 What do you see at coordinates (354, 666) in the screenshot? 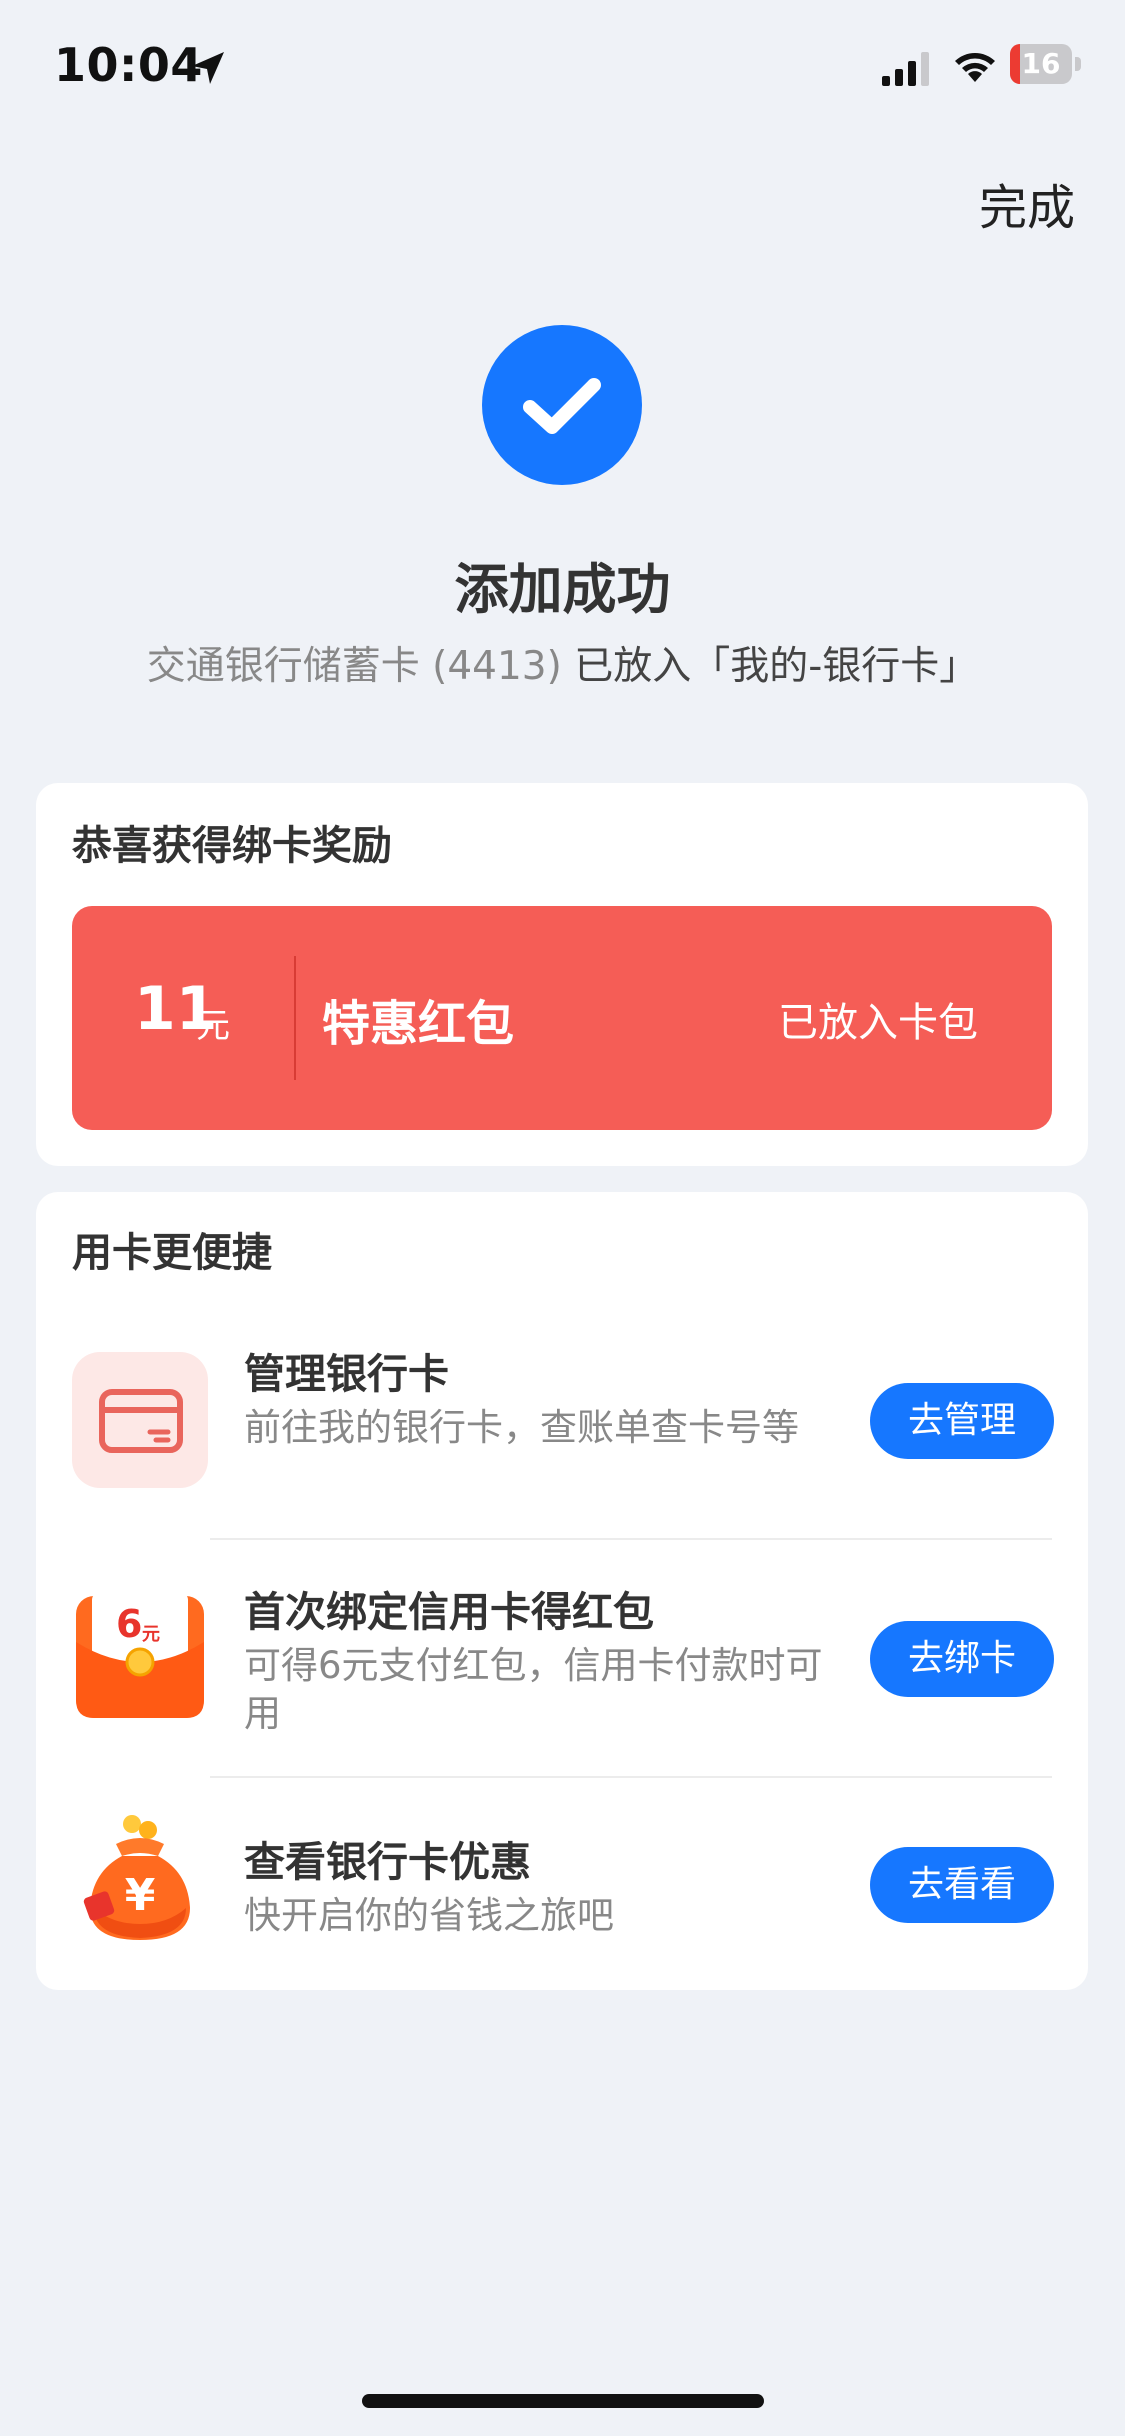
I see `result-card-info: 交通银行储蓄卡 (4413)` at bounding box center [354, 666].